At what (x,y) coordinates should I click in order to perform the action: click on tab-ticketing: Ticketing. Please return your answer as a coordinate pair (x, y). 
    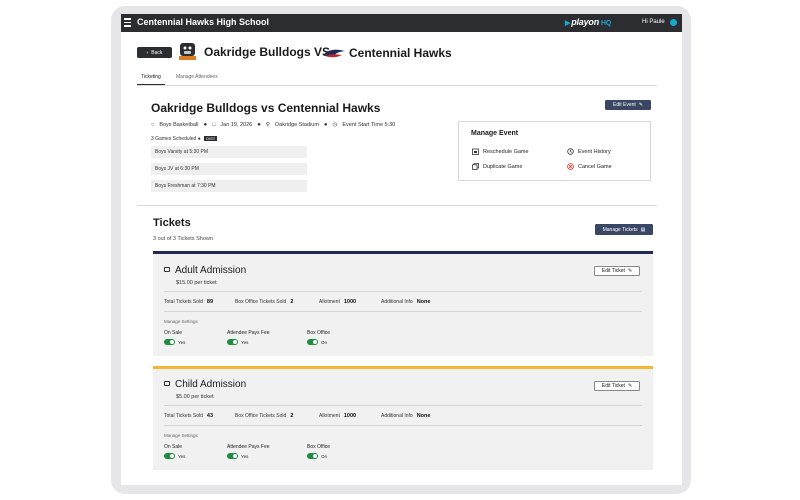
    Looking at the image, I should click on (151, 79).